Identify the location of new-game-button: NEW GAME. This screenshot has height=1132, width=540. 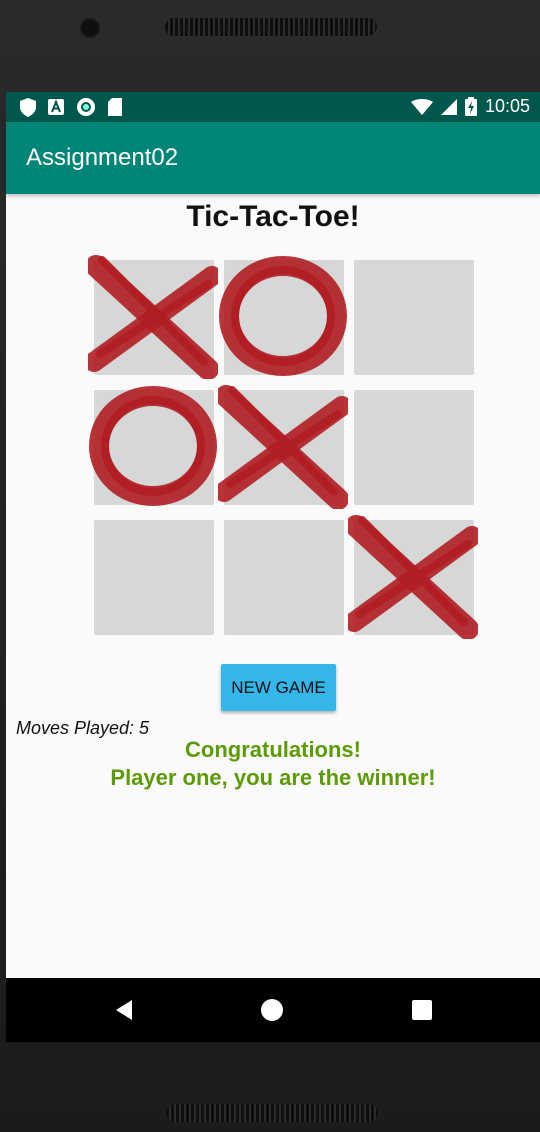
(278, 687).